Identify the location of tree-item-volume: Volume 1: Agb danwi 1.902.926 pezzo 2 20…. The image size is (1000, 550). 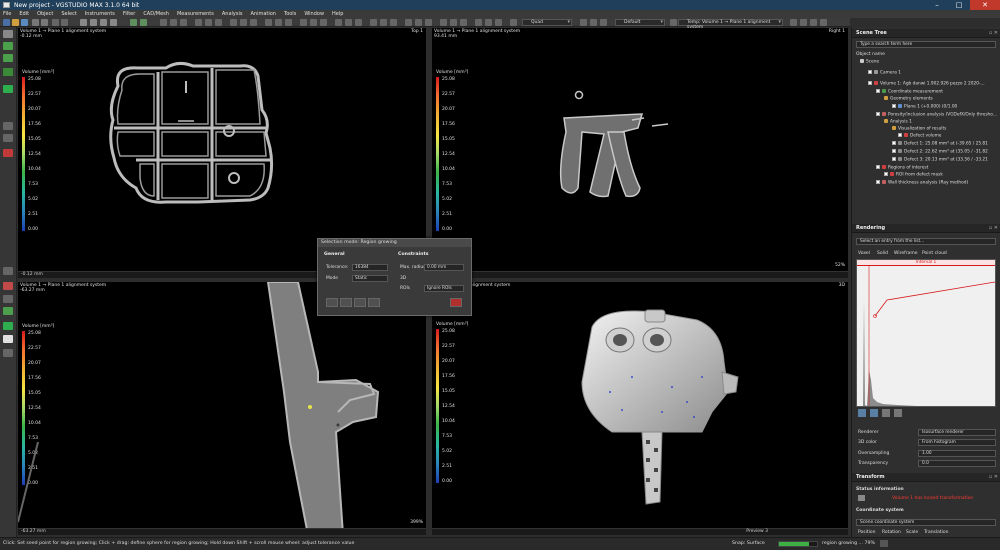
(926, 84).